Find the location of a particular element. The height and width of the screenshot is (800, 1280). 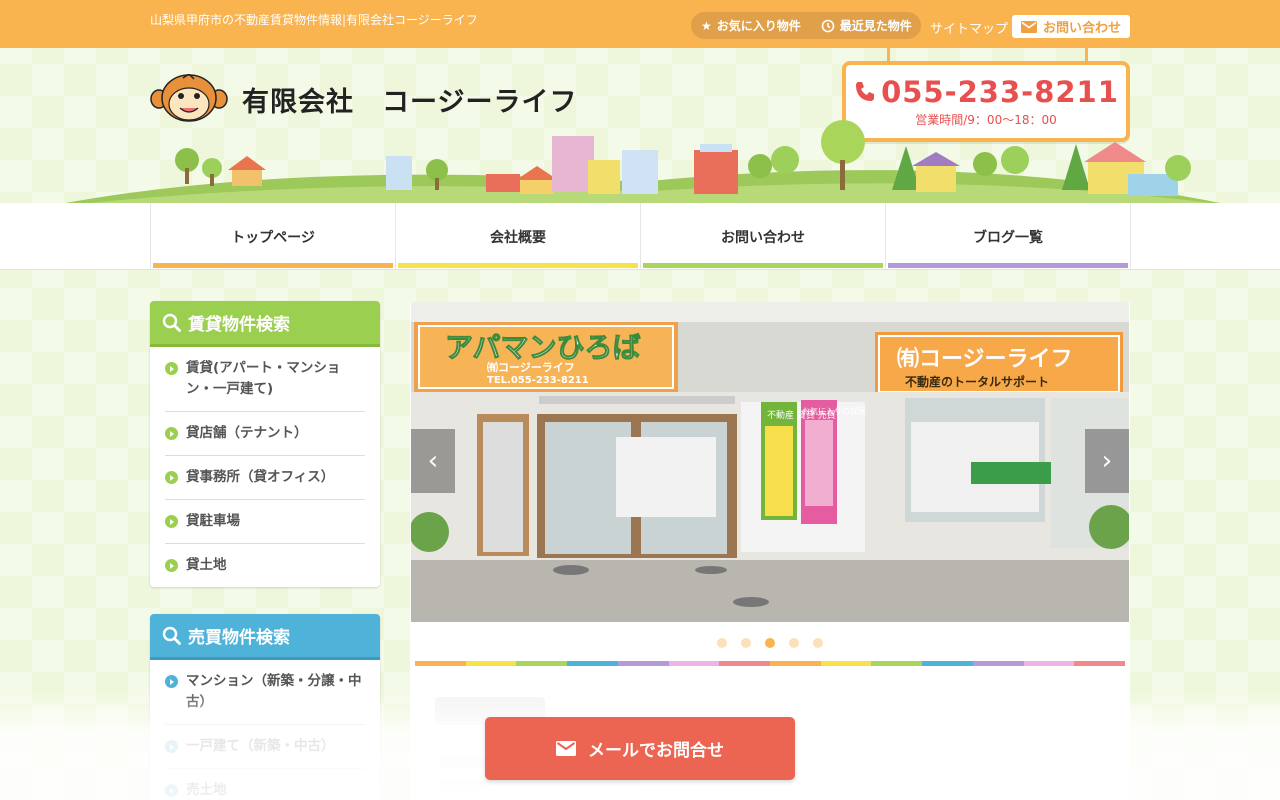

sign-left-tel: TEL.055-233-8211 is located at coordinates (538, 380).